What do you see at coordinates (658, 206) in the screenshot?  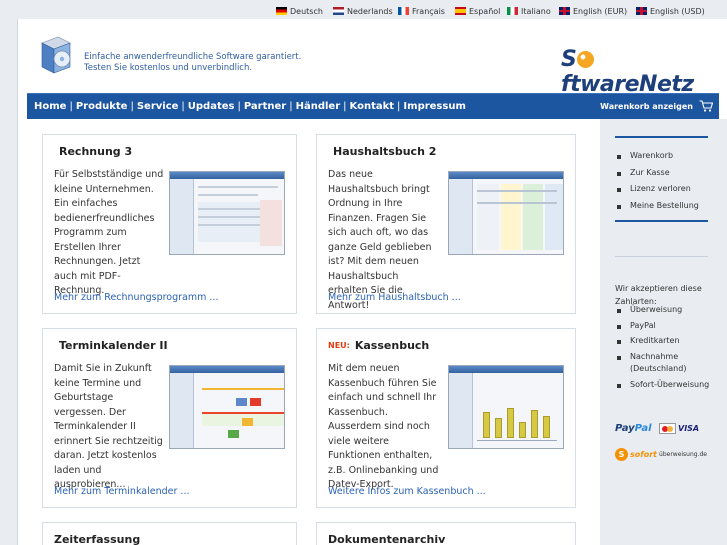 I see `sidebar-link-meine-bestellung: Meine Bestellung` at bounding box center [658, 206].